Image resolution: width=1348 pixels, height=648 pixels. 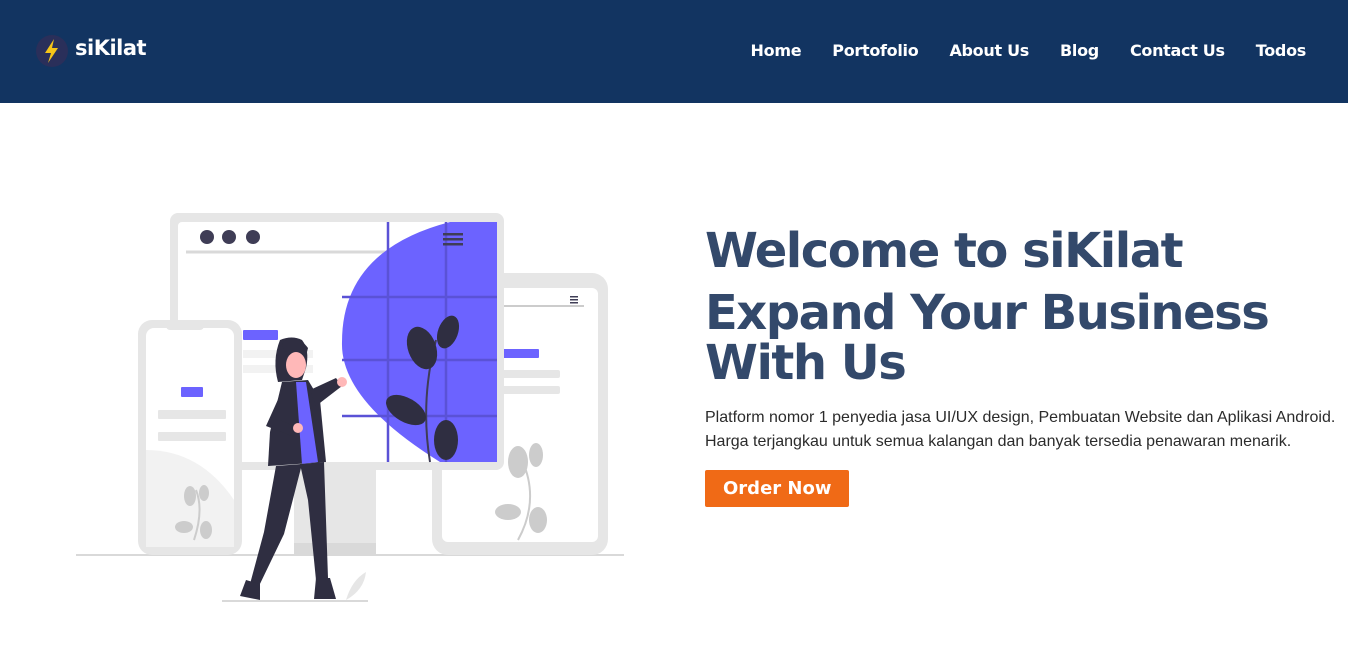 I want to click on lightning-bolt-icon, so click(x=52, y=51).